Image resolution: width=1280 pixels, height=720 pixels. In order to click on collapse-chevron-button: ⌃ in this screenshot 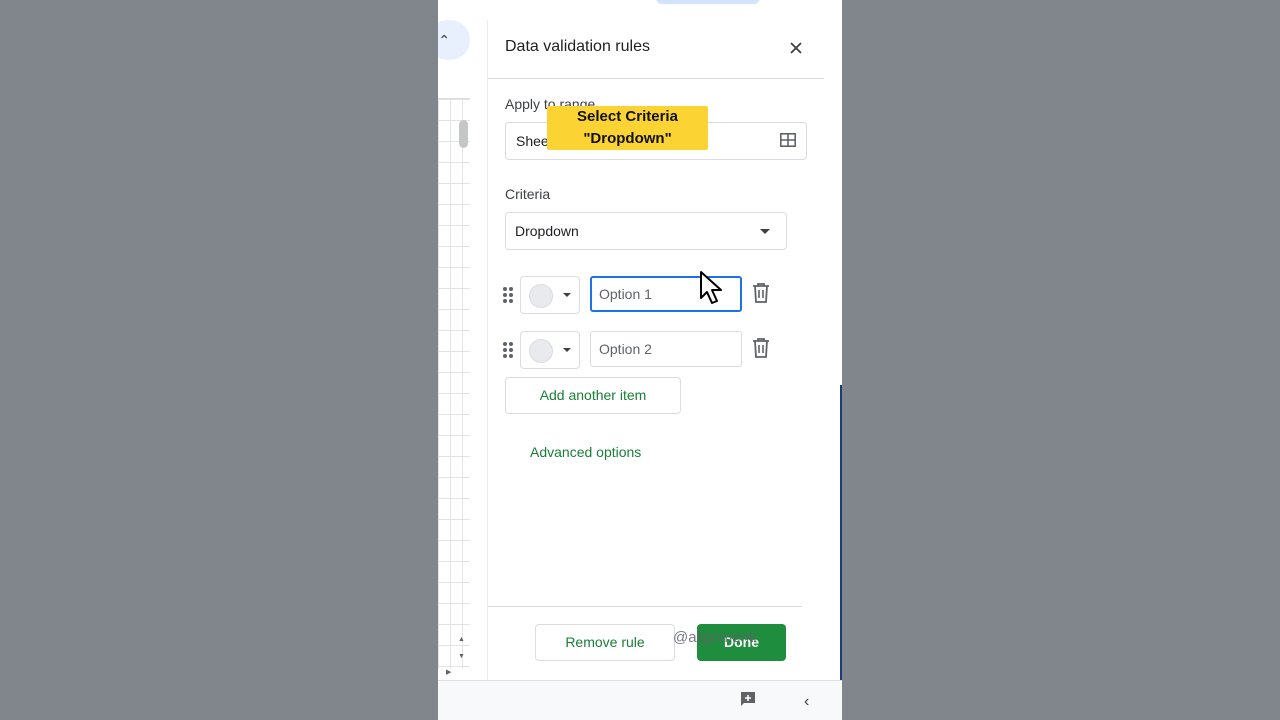, I will do `click(454, 40)`.